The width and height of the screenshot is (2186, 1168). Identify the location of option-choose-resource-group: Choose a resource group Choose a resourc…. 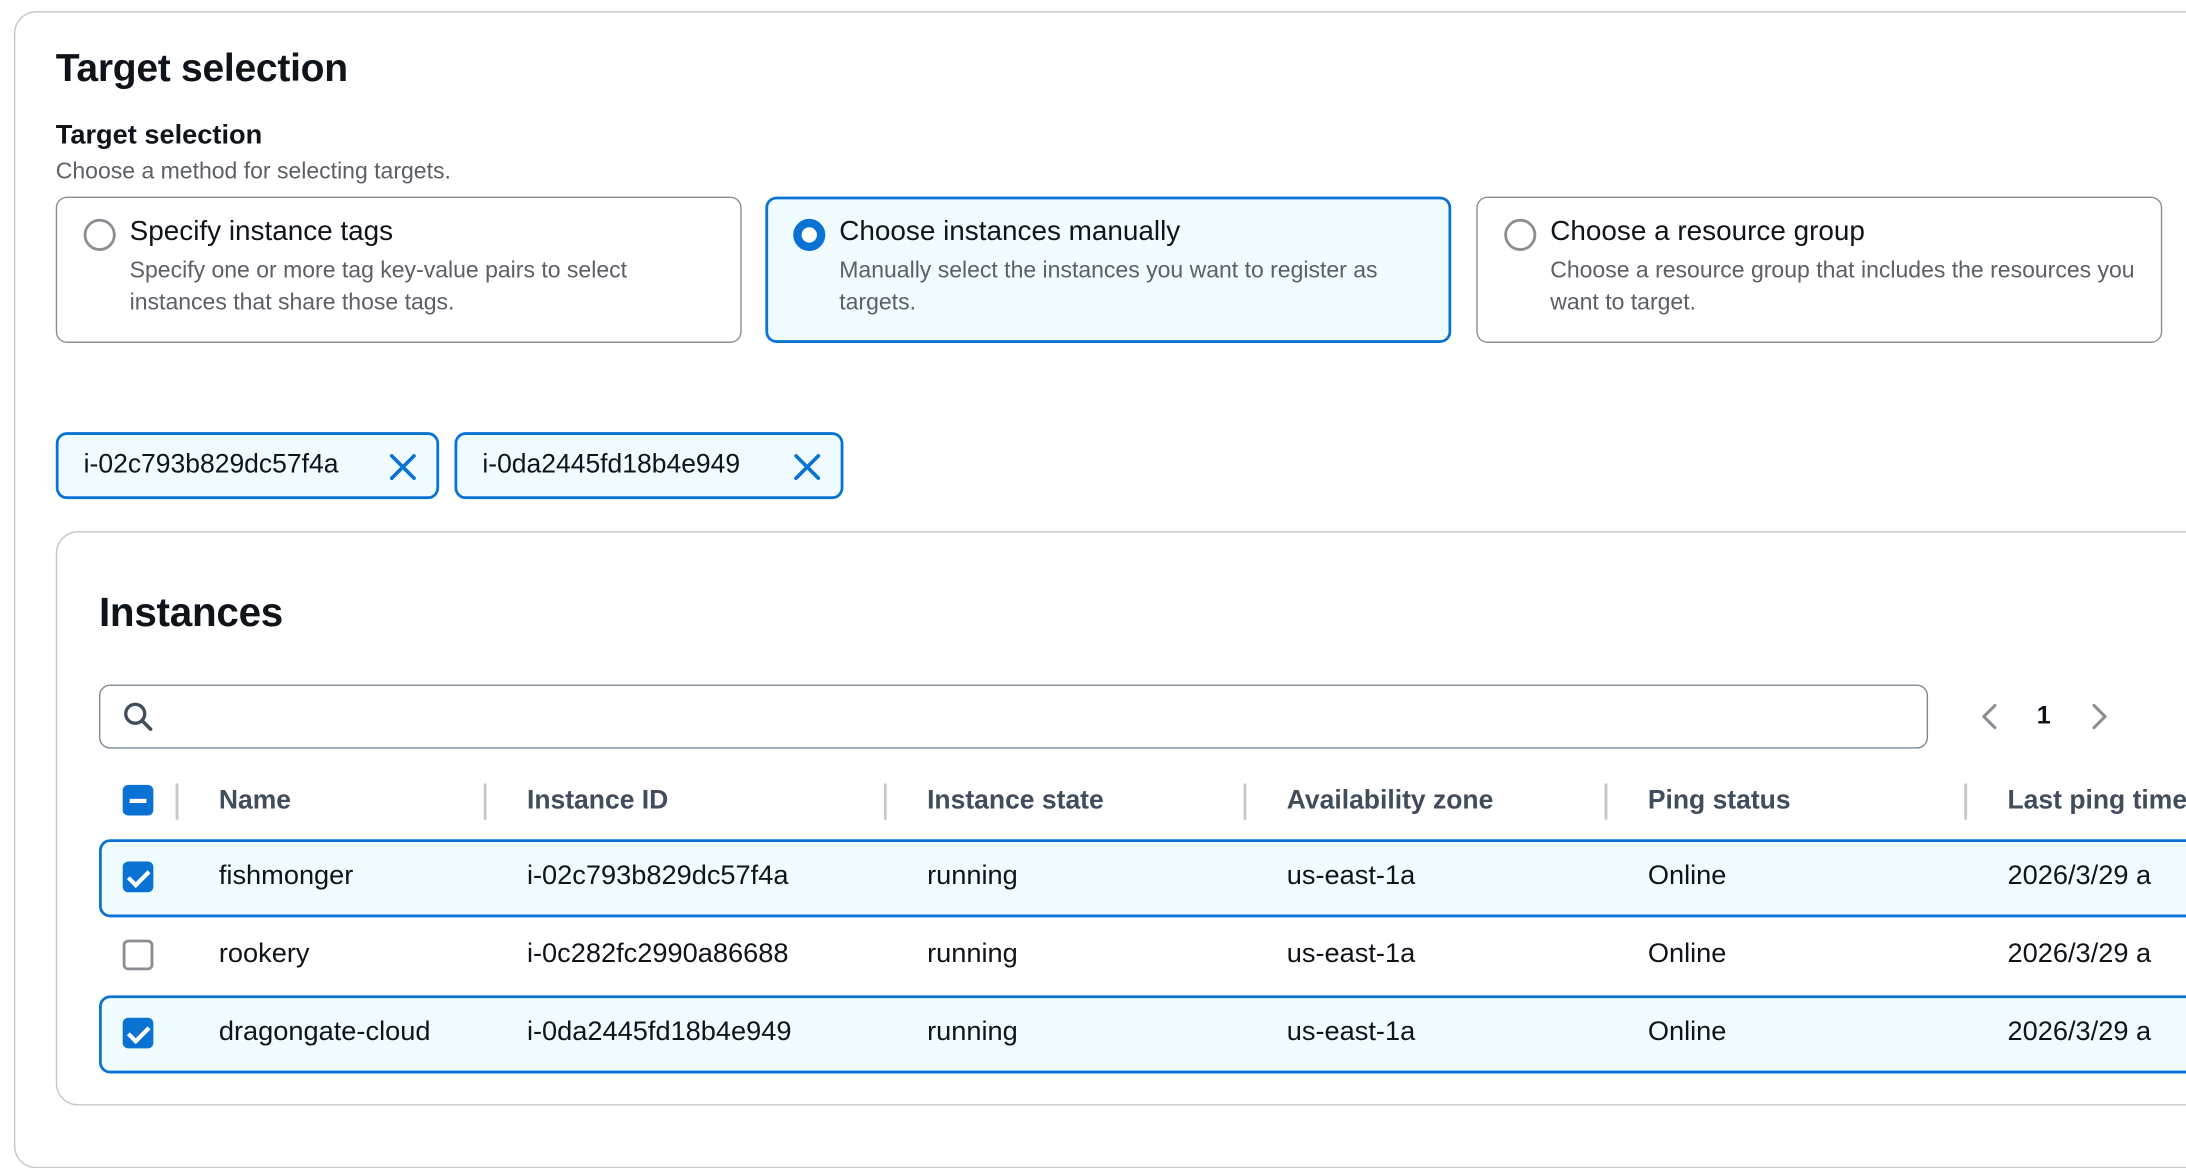
(1819, 269).